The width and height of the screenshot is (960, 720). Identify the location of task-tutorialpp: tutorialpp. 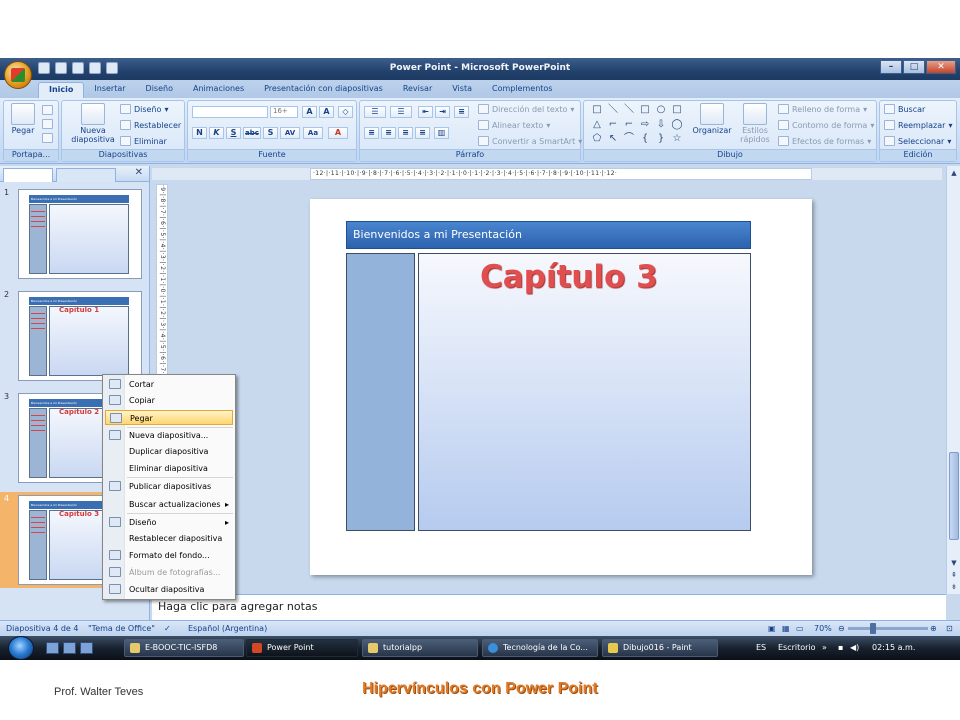
(420, 648).